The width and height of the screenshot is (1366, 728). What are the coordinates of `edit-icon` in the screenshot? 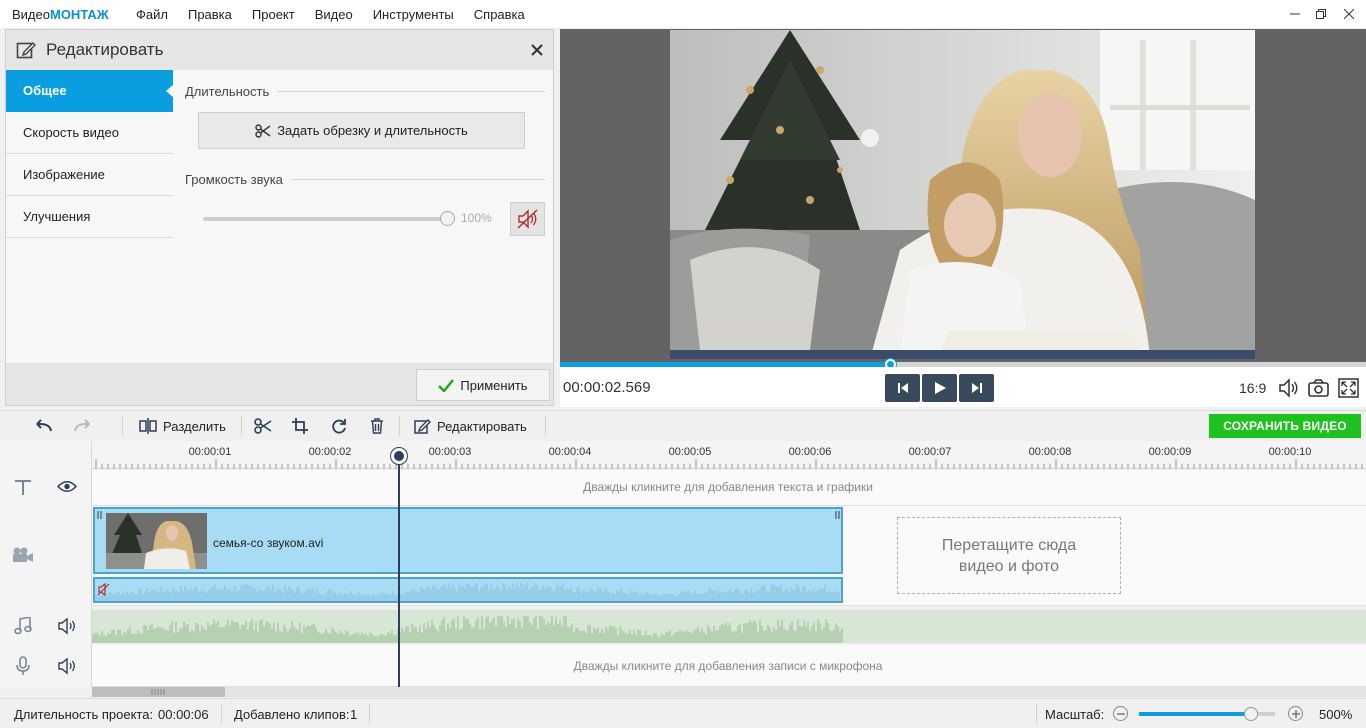 It's located at (26, 50).